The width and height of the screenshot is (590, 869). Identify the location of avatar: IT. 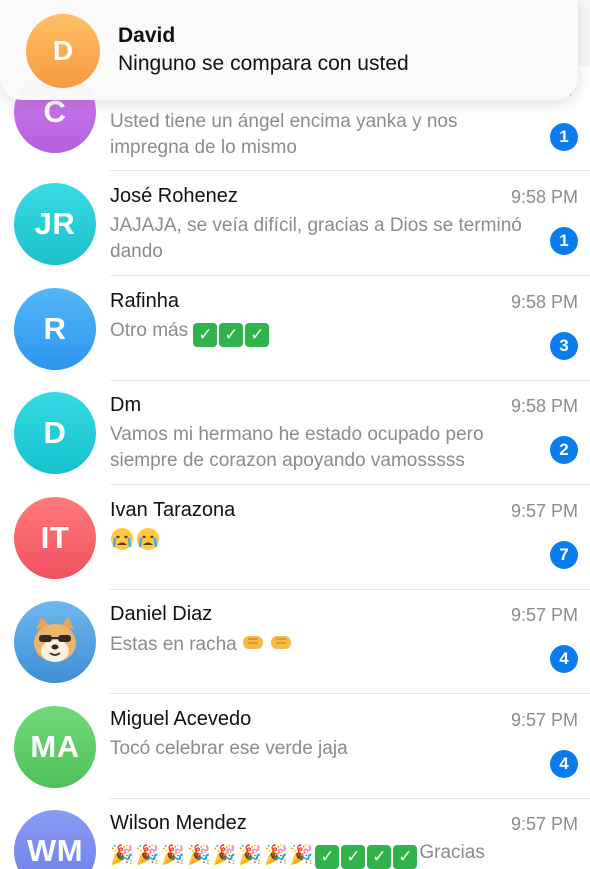
(55, 538).